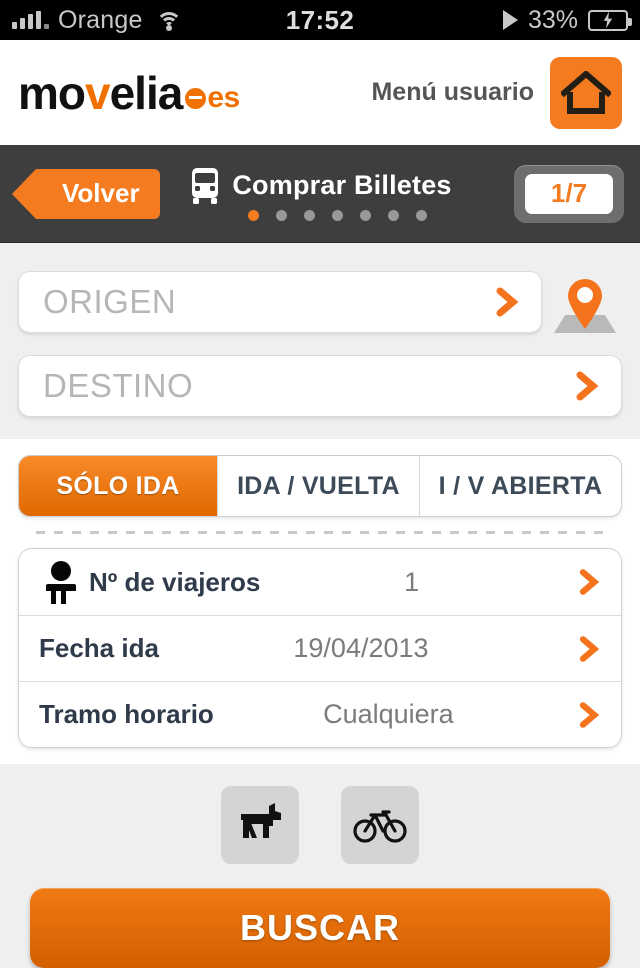 This screenshot has width=640, height=968. I want to click on back-button: Volver, so click(86, 193).